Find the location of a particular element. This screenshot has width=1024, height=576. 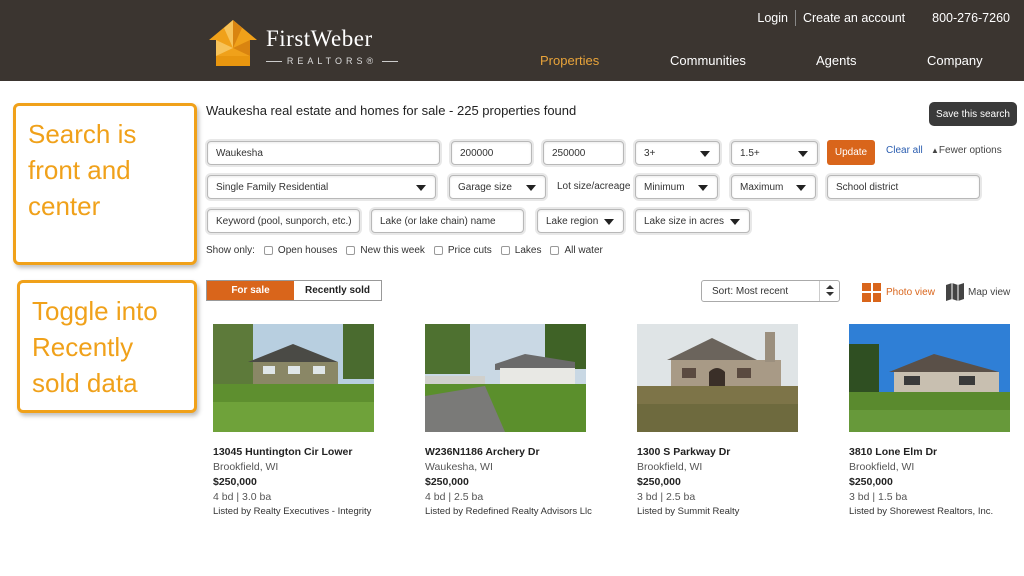

listing-beds-baths: 4 bd | 3.0 ba is located at coordinates (242, 497).